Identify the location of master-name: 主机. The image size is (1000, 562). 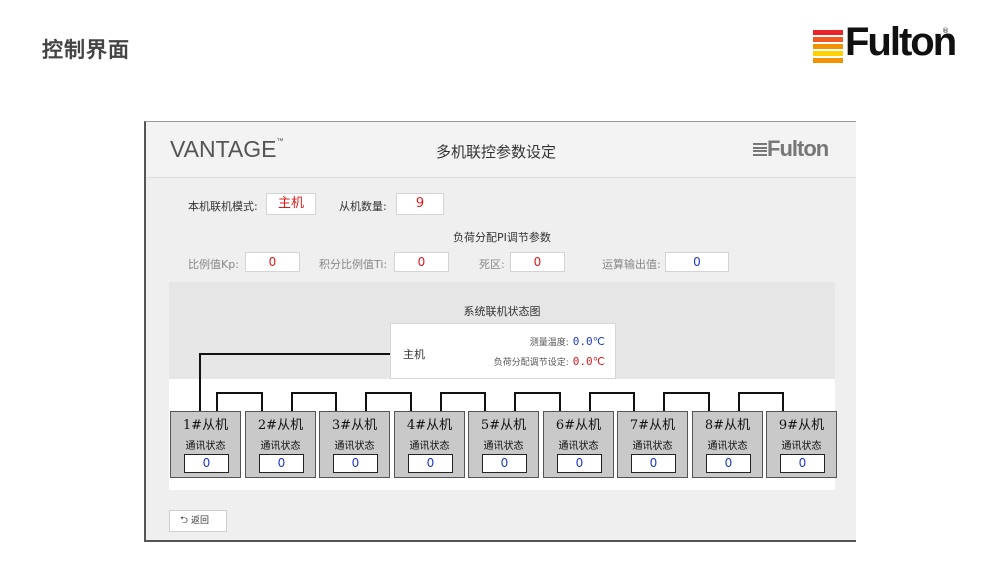
(414, 354).